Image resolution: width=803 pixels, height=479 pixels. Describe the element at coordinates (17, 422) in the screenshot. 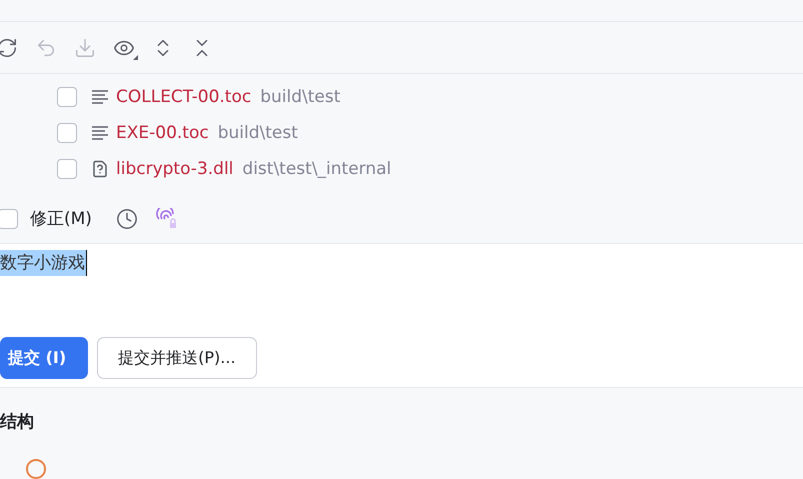

I see `section-title: 结构` at that location.